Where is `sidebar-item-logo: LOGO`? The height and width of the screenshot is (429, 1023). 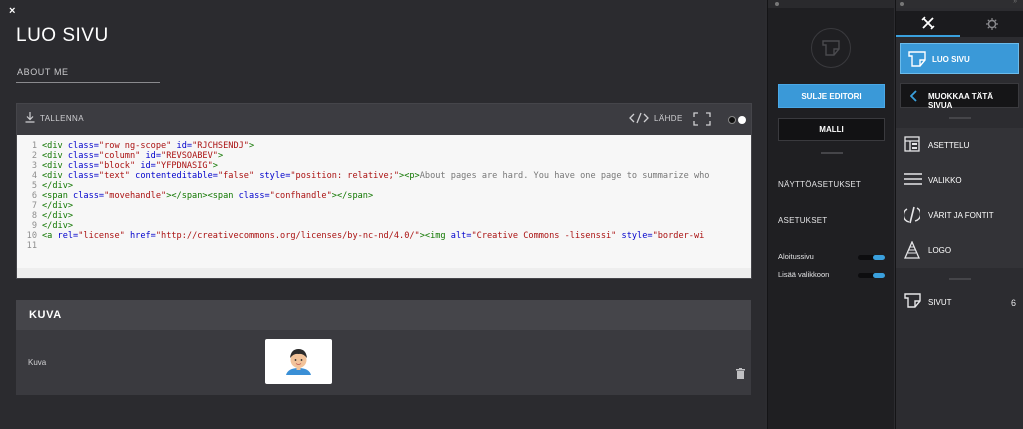 sidebar-item-logo: LOGO is located at coordinates (959, 250).